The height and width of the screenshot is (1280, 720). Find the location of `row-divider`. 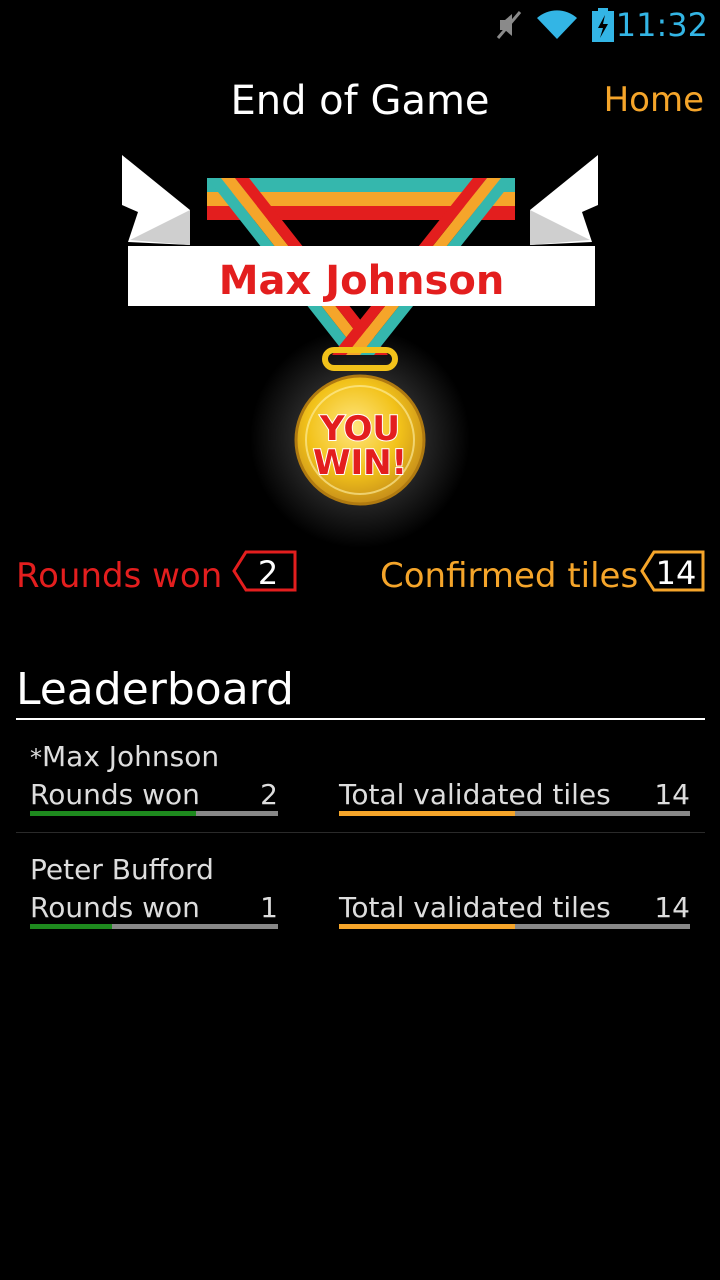

row-divider is located at coordinates (360, 832).